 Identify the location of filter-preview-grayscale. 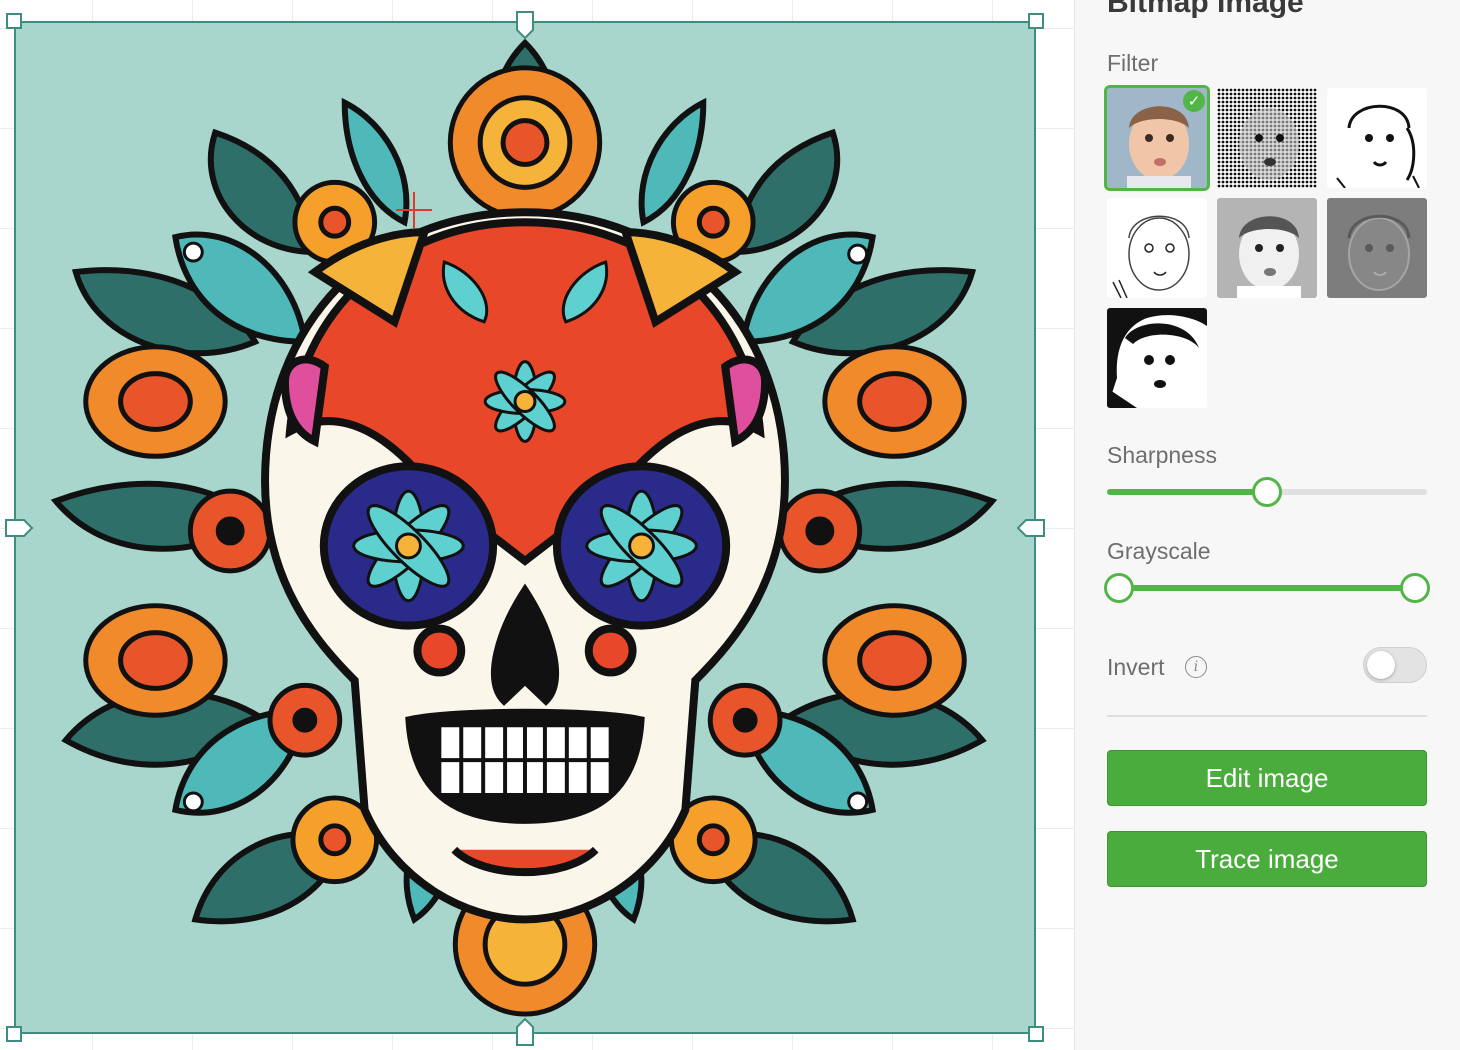
(1267, 248).